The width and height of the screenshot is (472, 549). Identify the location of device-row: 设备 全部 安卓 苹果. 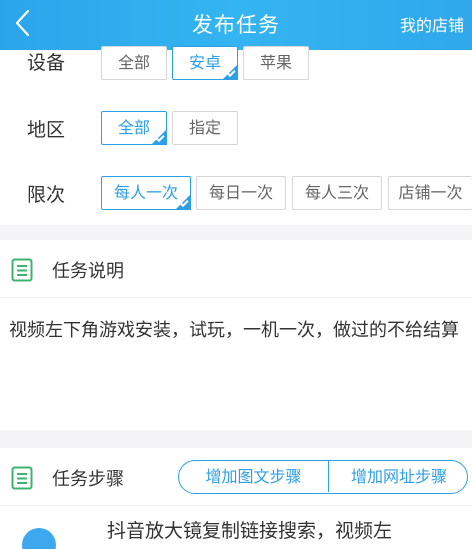
(236, 64).